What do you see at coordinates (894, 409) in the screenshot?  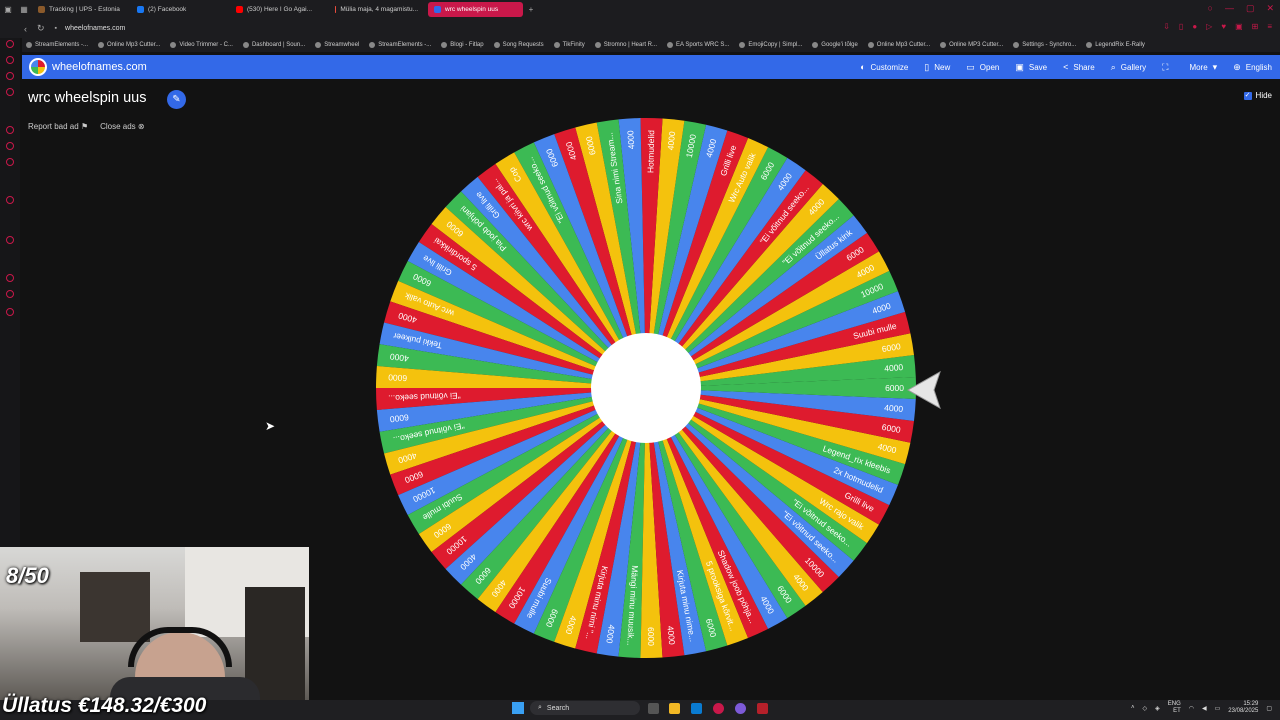 I see `wheel-entry-label: 4000` at bounding box center [894, 409].